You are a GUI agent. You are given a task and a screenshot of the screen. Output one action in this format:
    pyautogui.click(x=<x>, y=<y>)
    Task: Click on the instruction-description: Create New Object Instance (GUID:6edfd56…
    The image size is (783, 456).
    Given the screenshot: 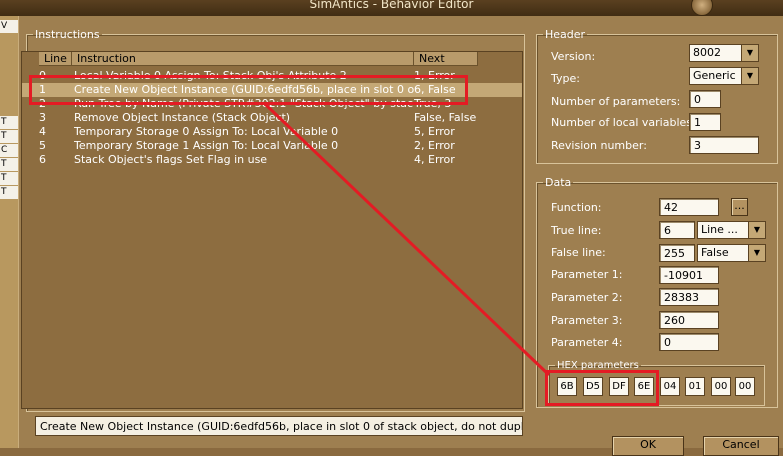 What is the action you would take?
    pyautogui.click(x=279, y=426)
    